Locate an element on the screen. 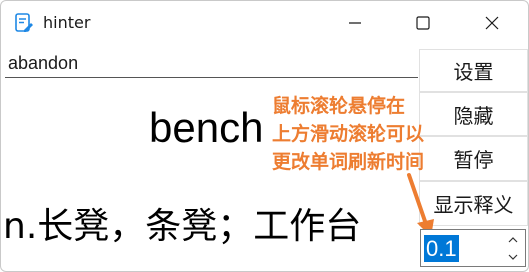 The width and height of the screenshot is (529, 272). annotation-line: 上方滑动滚轮可以 is located at coordinates (348, 134).